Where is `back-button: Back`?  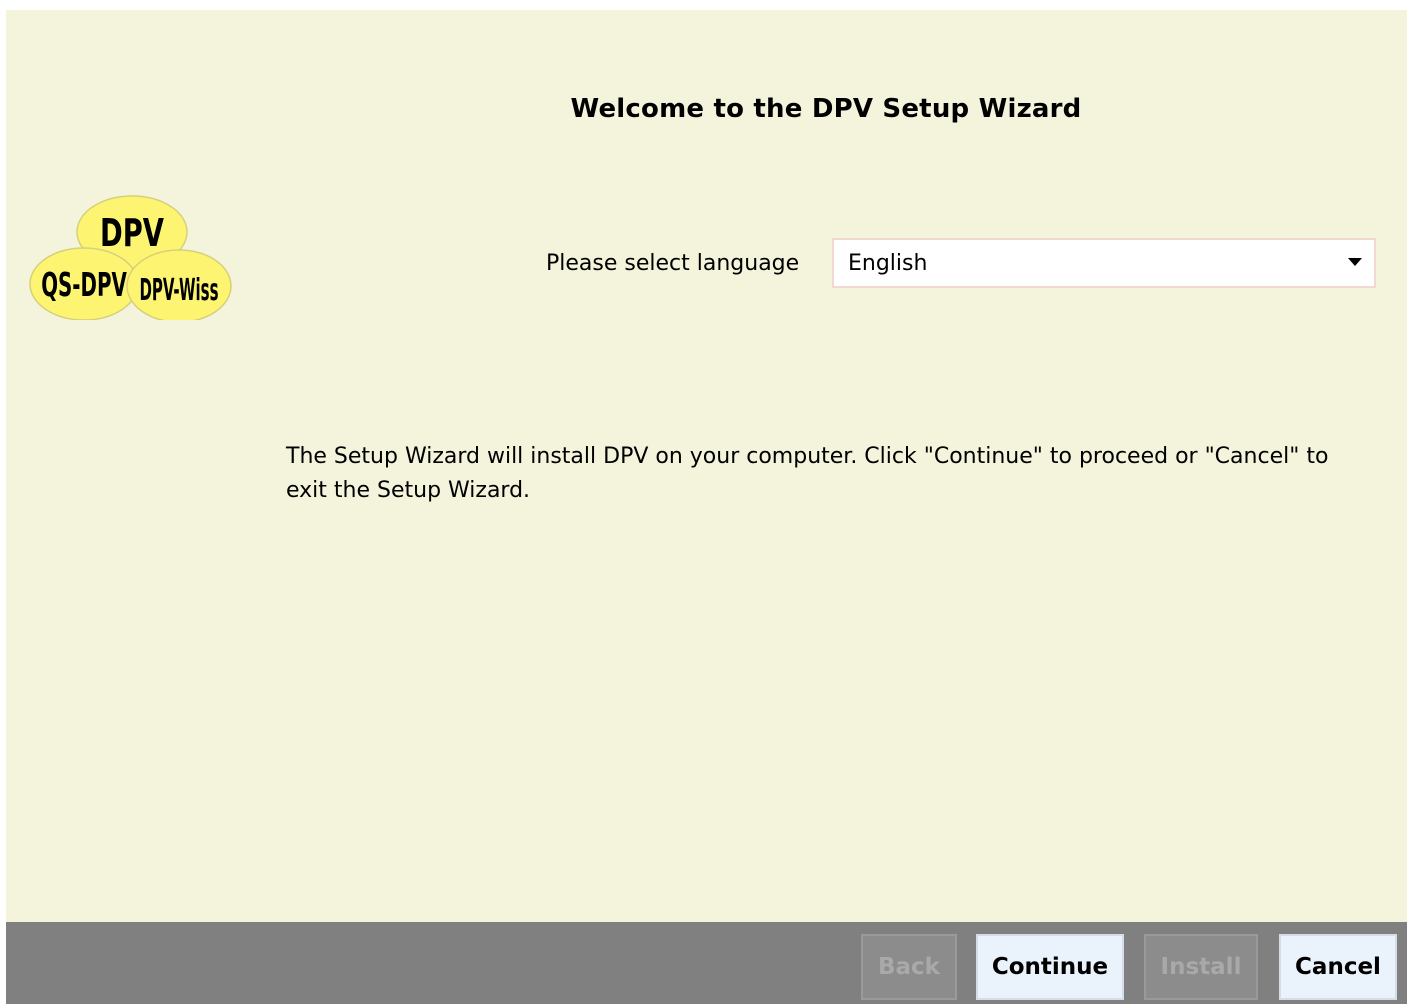 back-button: Back is located at coordinates (909, 967).